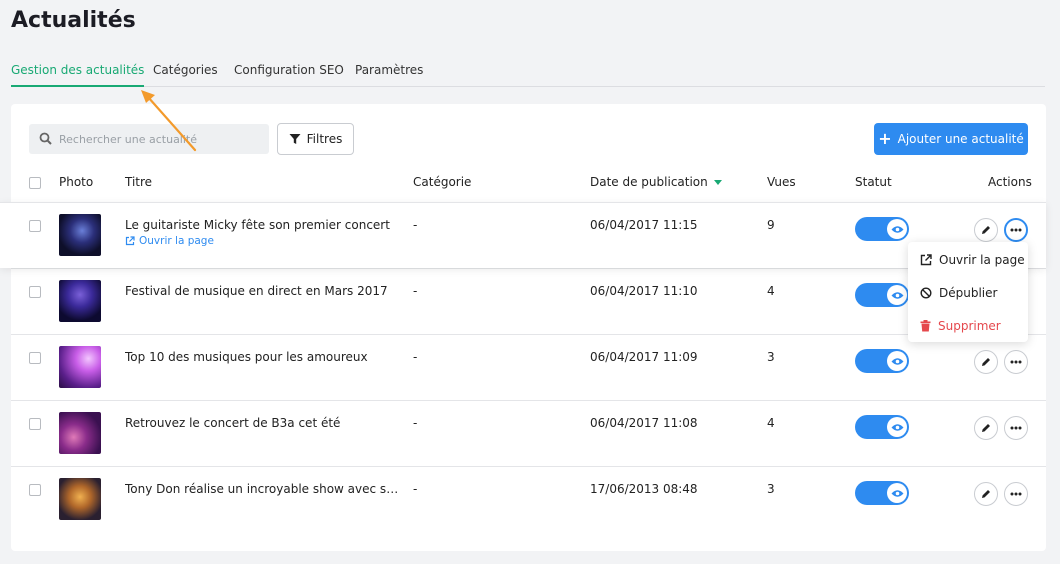 This screenshot has width=1060, height=564. I want to click on menu-item-open-page: Ouvrir la page, so click(972, 260).